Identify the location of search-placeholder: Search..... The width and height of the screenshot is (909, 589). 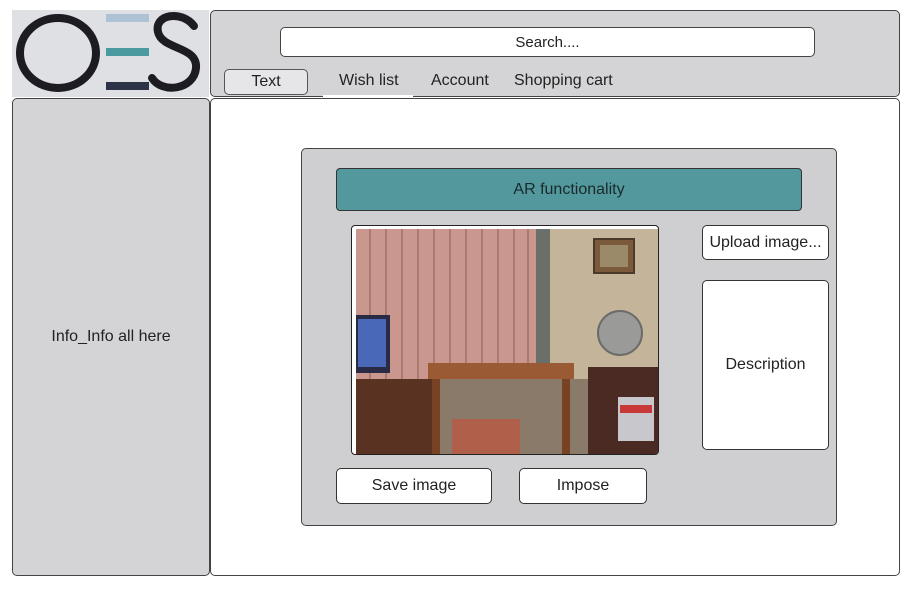
(547, 42).